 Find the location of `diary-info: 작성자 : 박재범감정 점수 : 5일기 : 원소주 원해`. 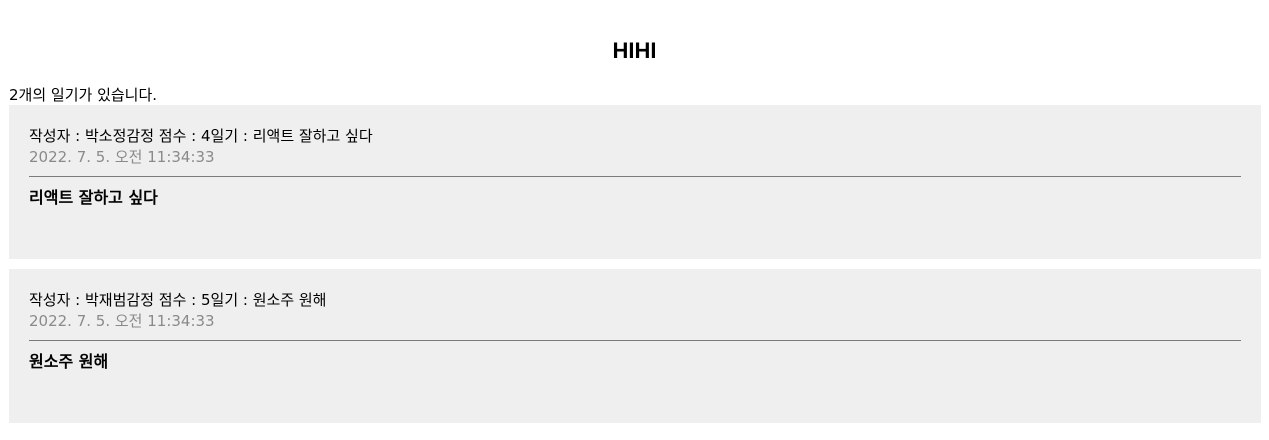

diary-info: 작성자 : 박재범감정 점수 : 5일기 : 원소주 원해 is located at coordinates (635, 300).